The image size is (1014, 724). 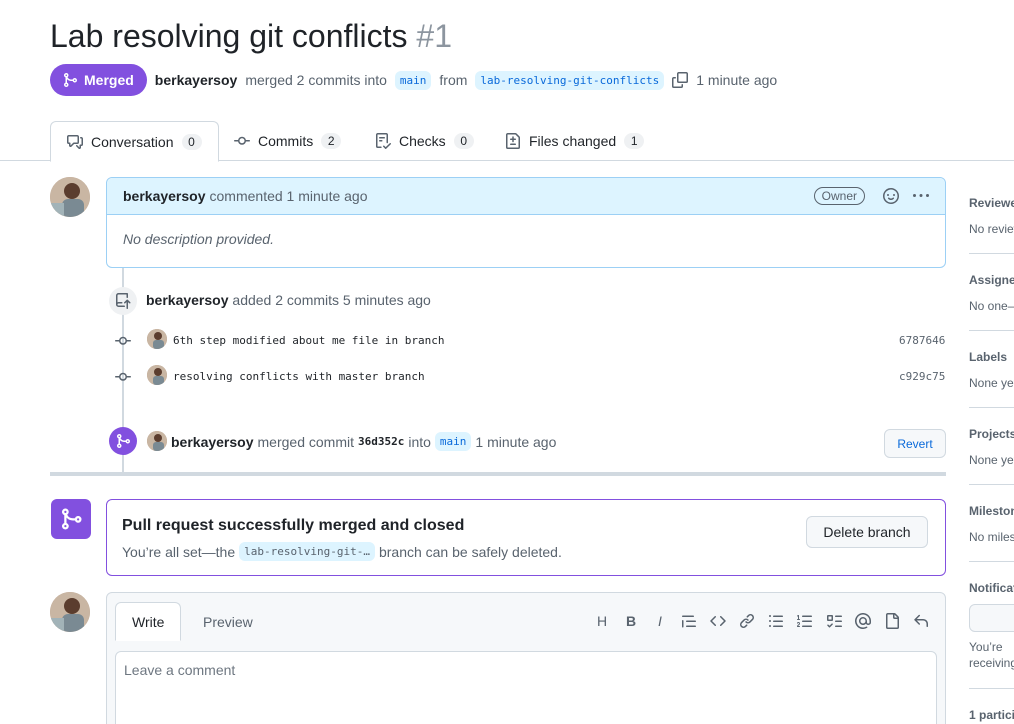 What do you see at coordinates (922, 340) in the screenshot?
I see `commit-sha-link: 6787646` at bounding box center [922, 340].